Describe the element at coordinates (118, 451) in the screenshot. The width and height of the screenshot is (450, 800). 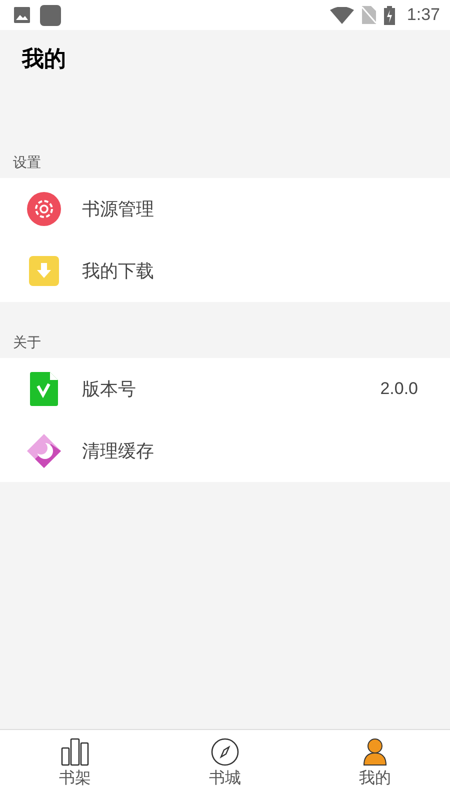
I see `item-label: 清理缓存` at that location.